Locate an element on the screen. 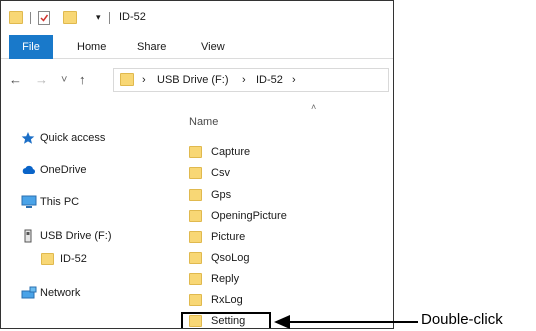  tab-file: File is located at coordinates (31, 47).